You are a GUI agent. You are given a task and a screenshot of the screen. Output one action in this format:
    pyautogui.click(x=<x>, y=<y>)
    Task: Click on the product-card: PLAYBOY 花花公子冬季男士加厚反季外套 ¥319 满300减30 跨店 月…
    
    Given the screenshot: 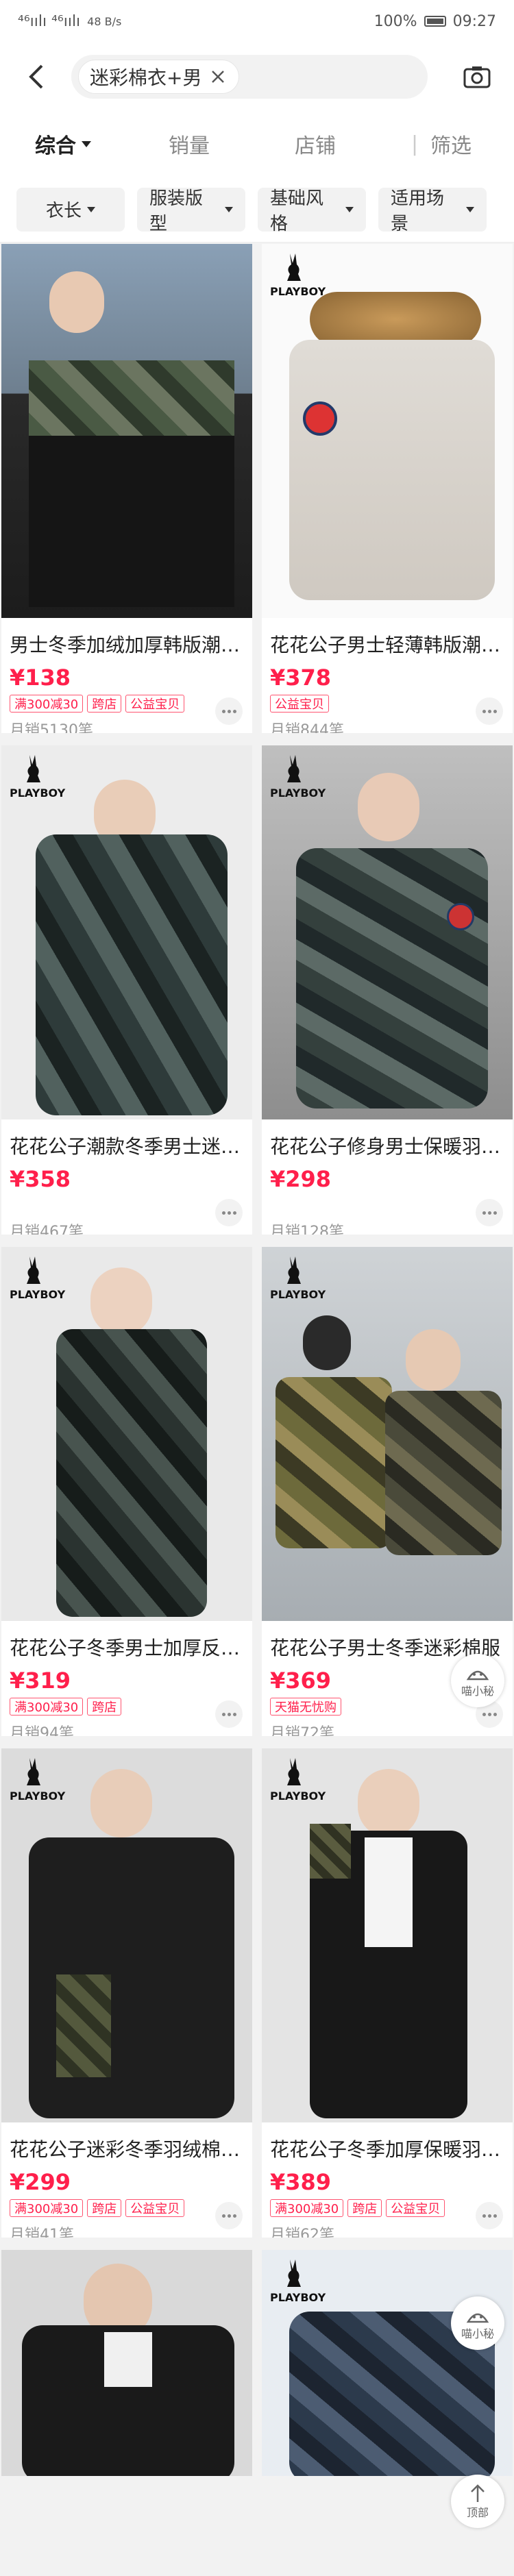 What is the action you would take?
    pyautogui.click(x=126, y=1491)
    